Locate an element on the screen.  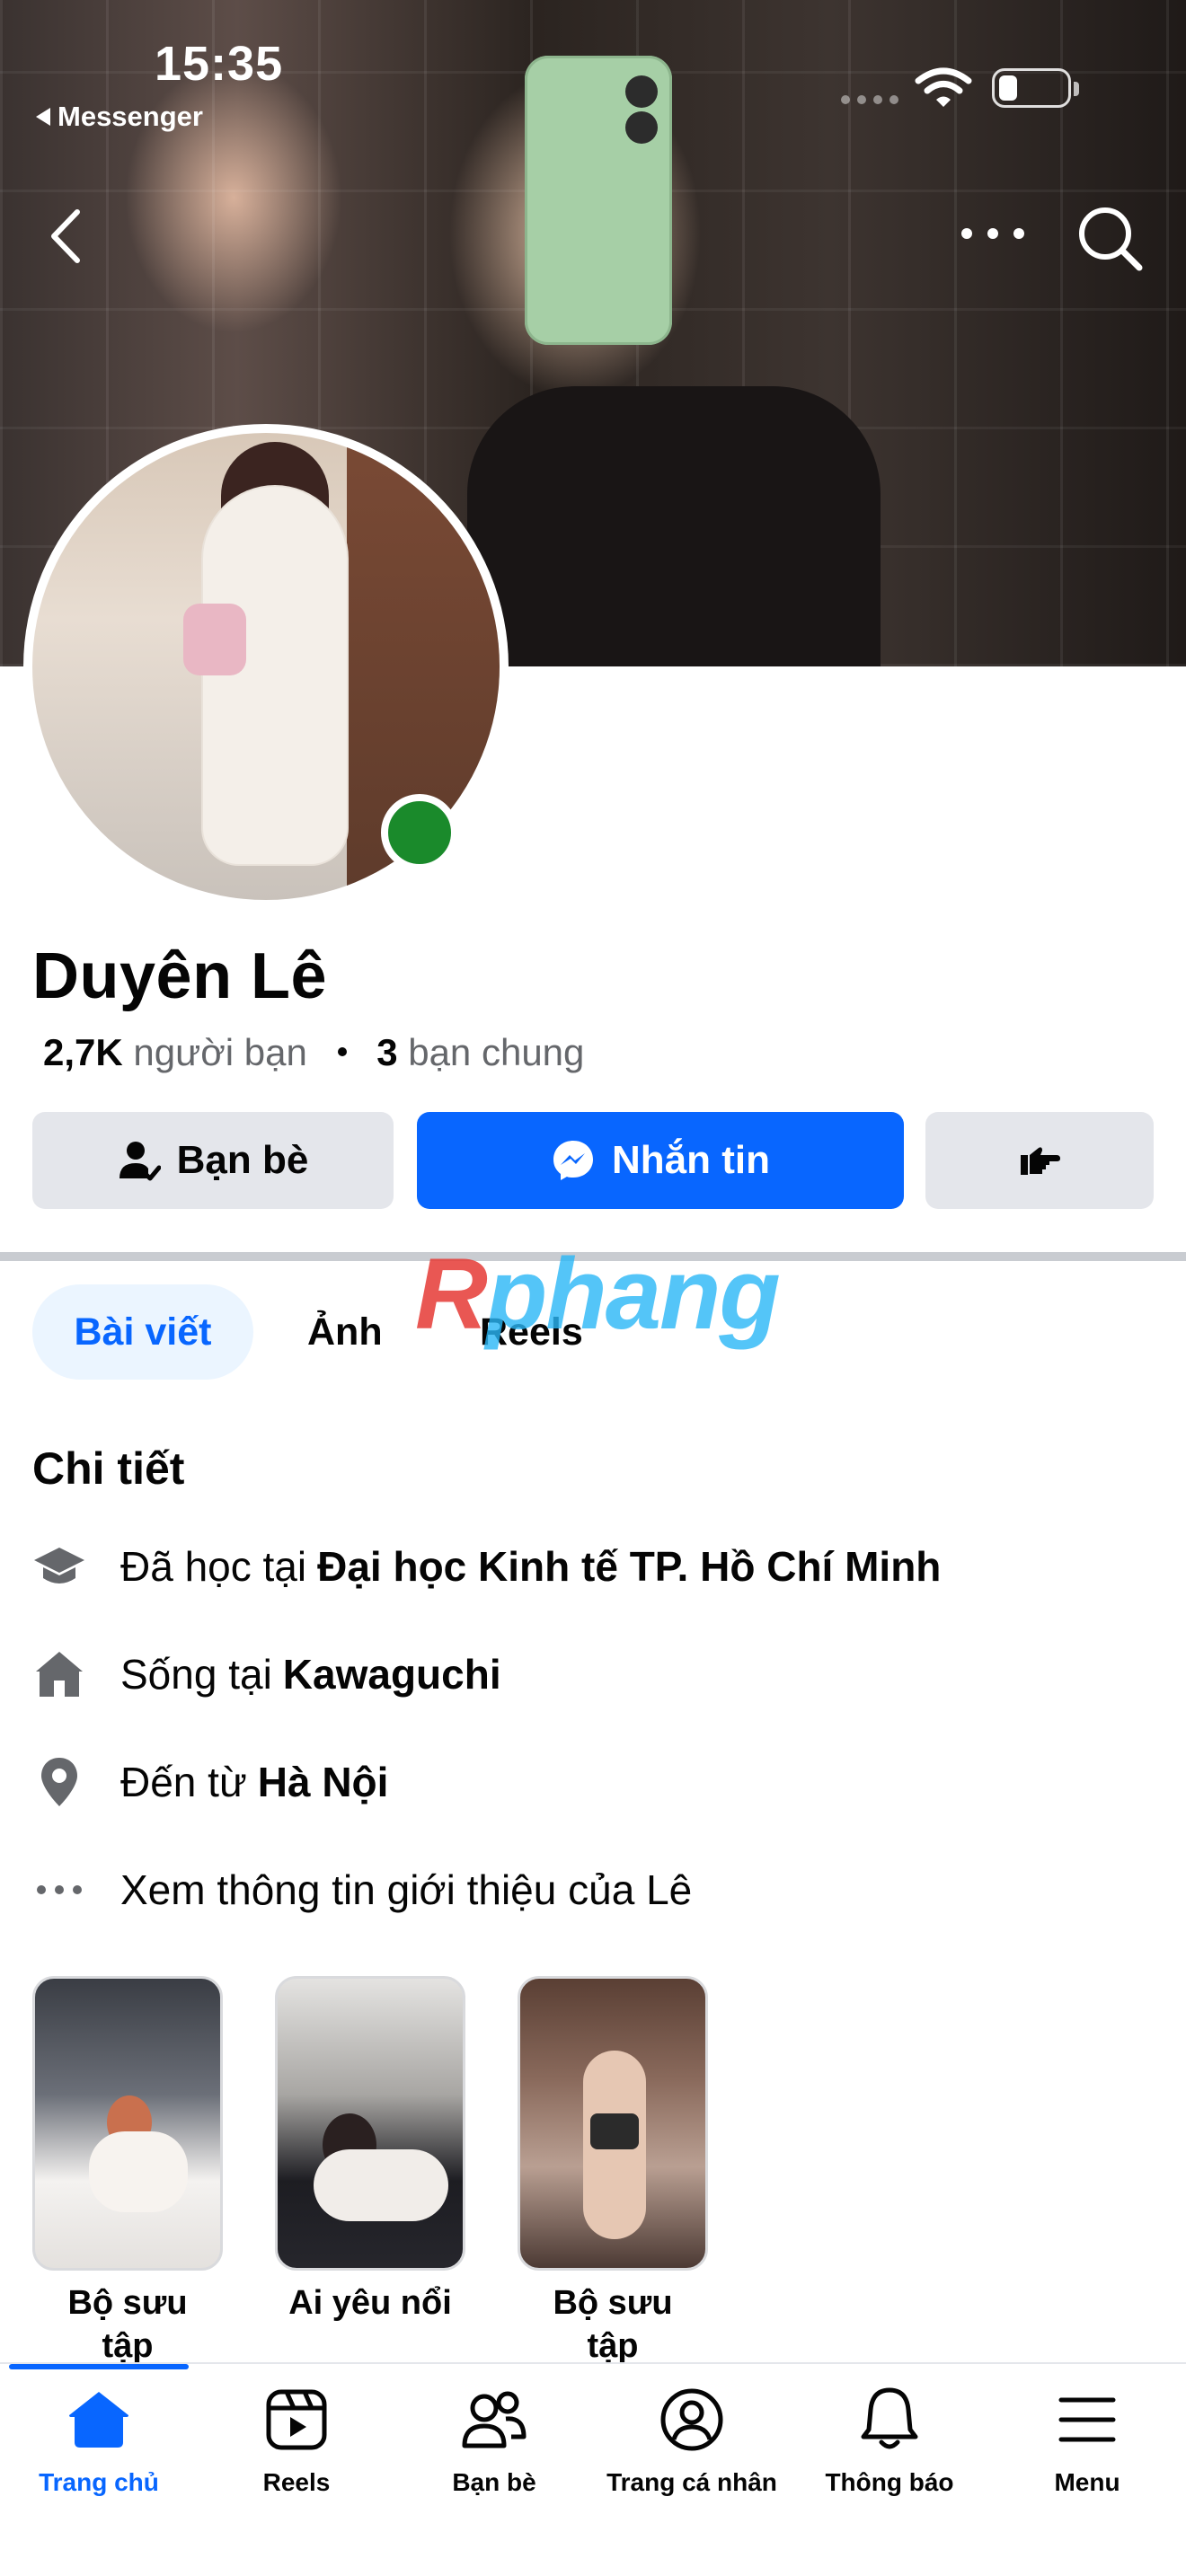
friends-button: Bạn bè is located at coordinates (213, 1160).